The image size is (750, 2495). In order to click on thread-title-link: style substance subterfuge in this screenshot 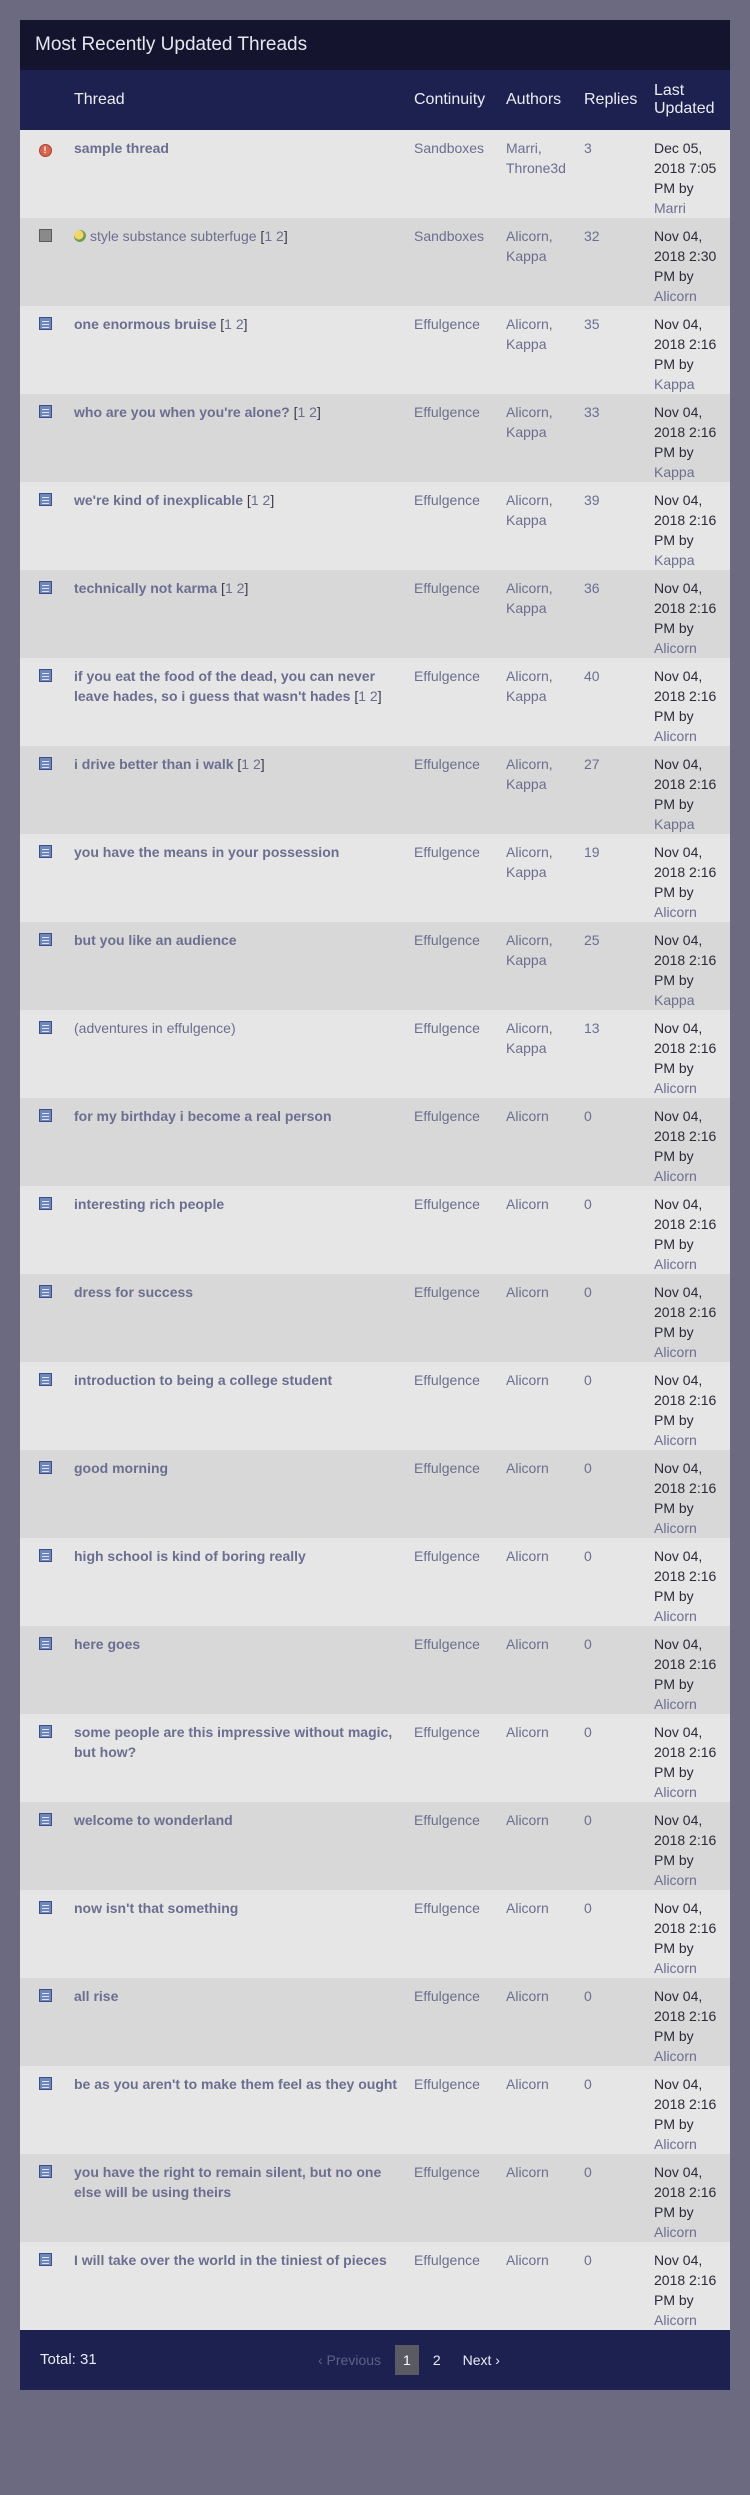, I will do `click(173, 236)`.